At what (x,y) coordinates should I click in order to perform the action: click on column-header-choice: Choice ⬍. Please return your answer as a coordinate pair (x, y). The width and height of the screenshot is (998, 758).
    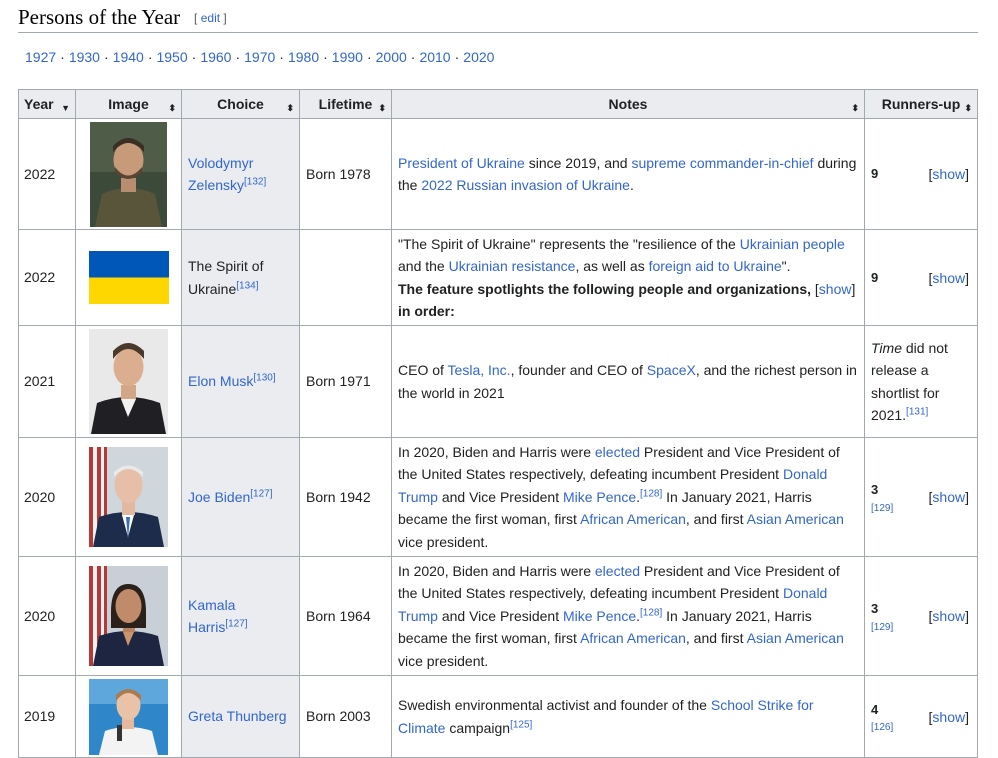
    Looking at the image, I should click on (240, 104).